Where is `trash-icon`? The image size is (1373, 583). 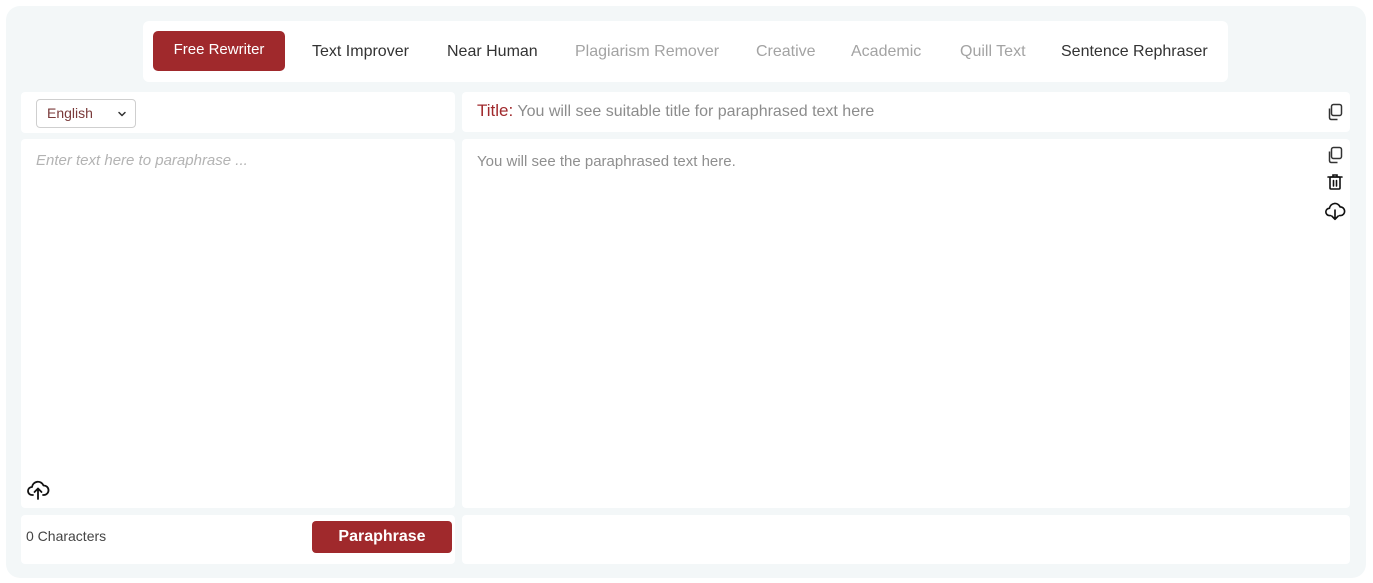
trash-icon is located at coordinates (1335, 182).